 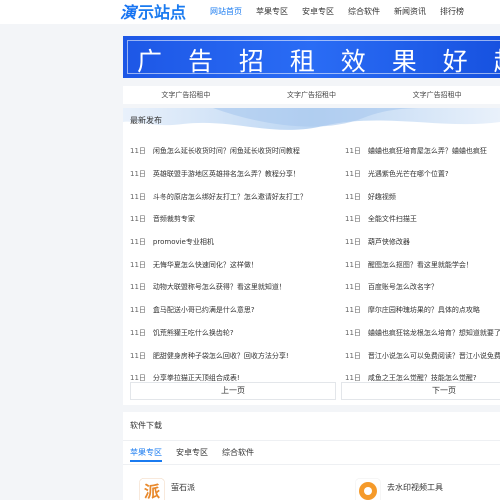 I want to click on item-title: 蛐蛐也疯狂铭龙根怎么培育？想知道就要了解, so click(x=434, y=333).